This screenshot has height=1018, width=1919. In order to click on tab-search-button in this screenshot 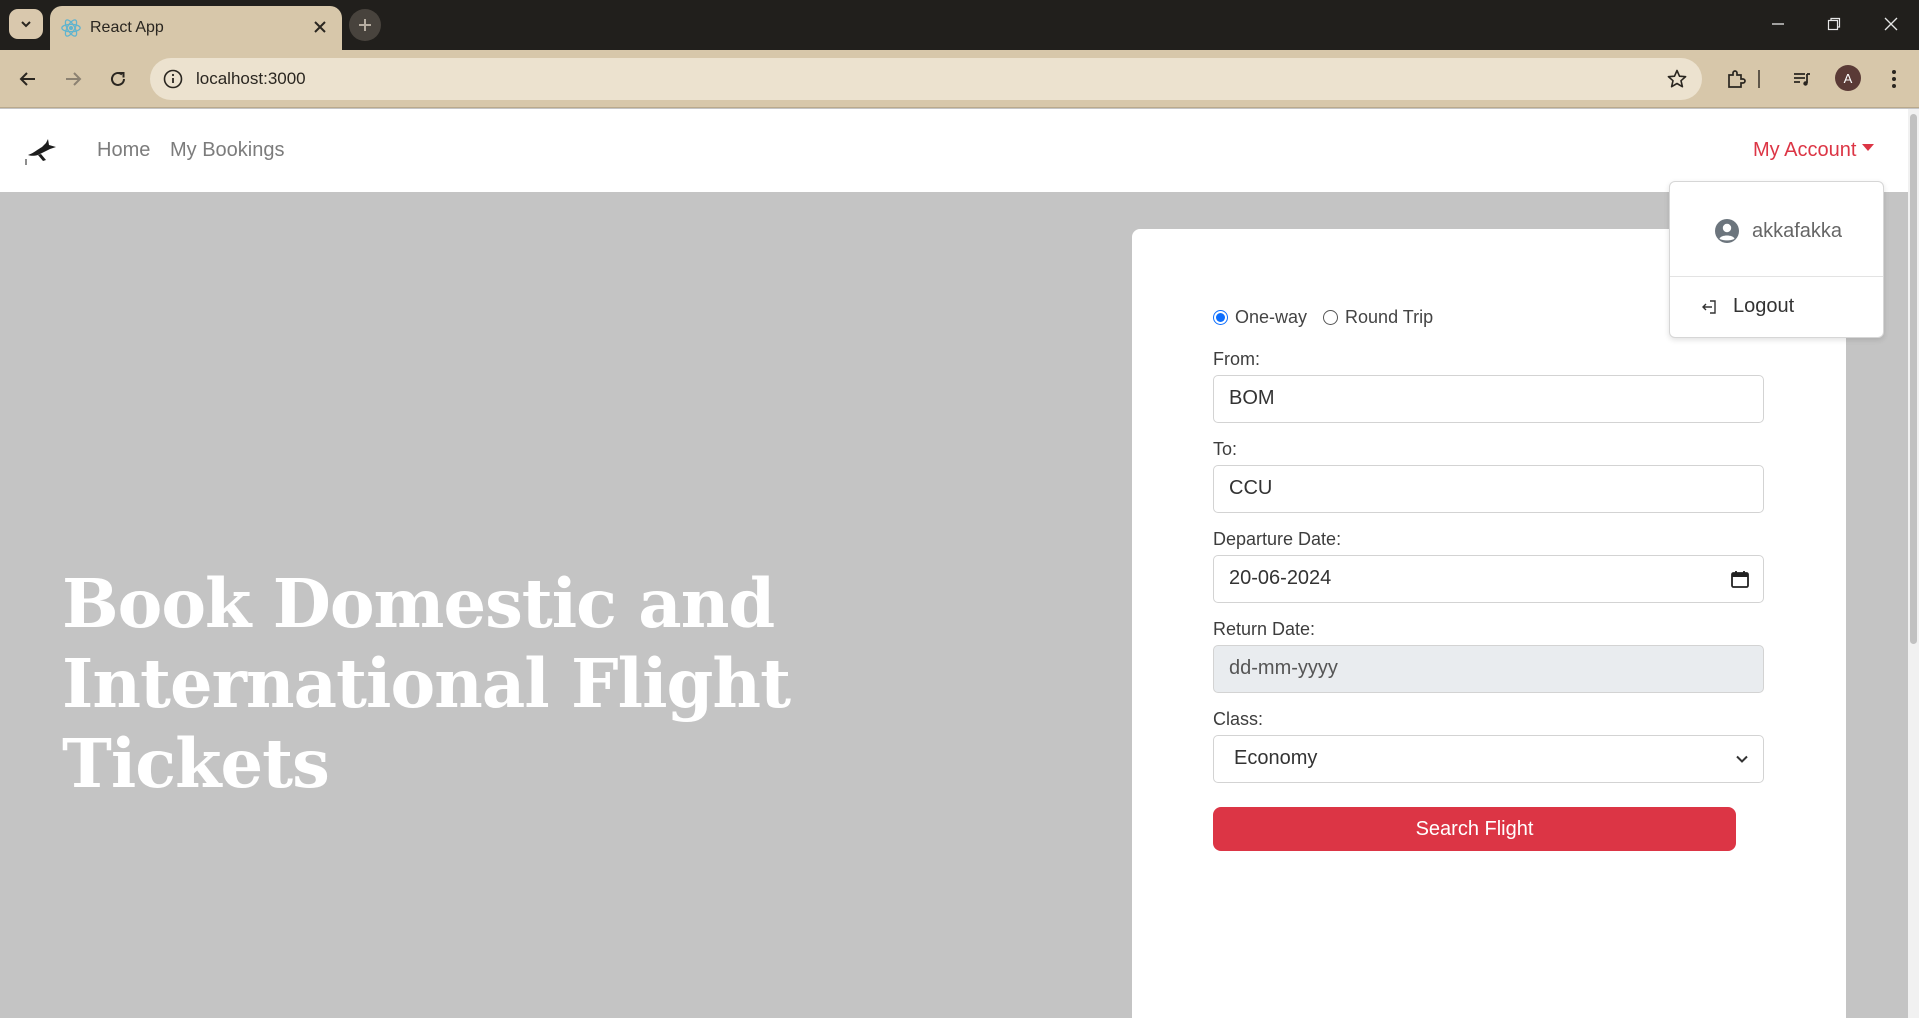, I will do `click(26, 24)`.